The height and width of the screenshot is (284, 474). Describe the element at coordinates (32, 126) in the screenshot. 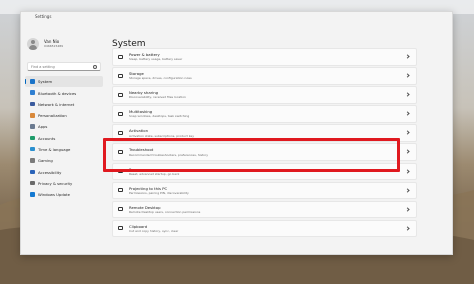

I see `apps-icon` at that location.